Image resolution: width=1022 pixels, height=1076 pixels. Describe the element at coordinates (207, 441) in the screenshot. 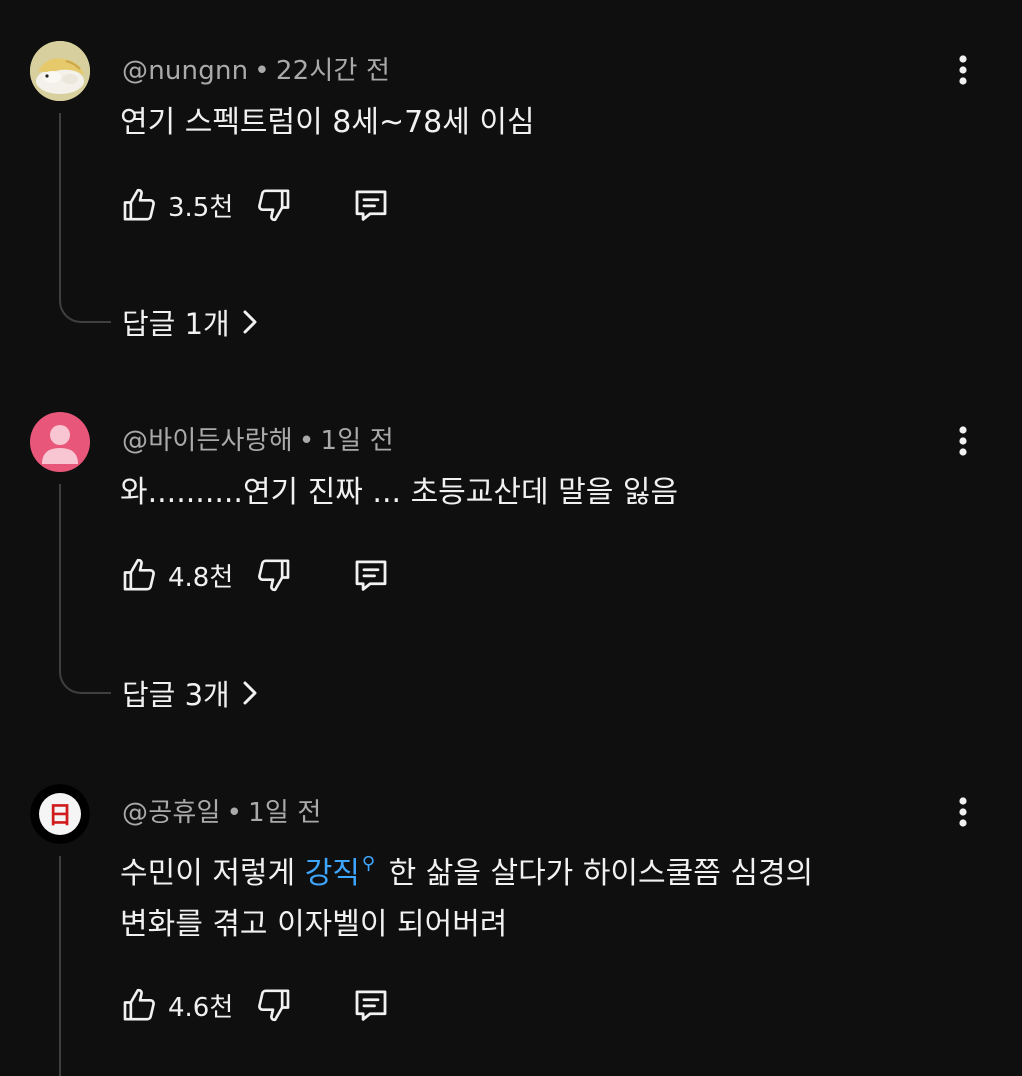

I see `author-handle: @바이든사랑해` at that location.